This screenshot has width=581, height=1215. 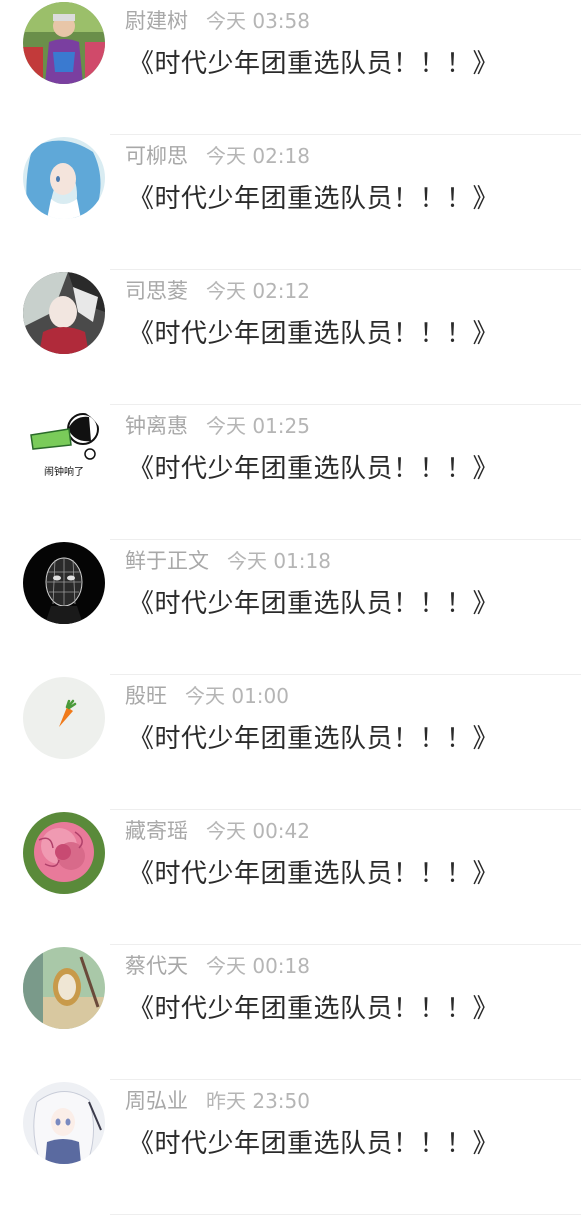 I want to click on carrot-avatar, so click(x=64, y=718).